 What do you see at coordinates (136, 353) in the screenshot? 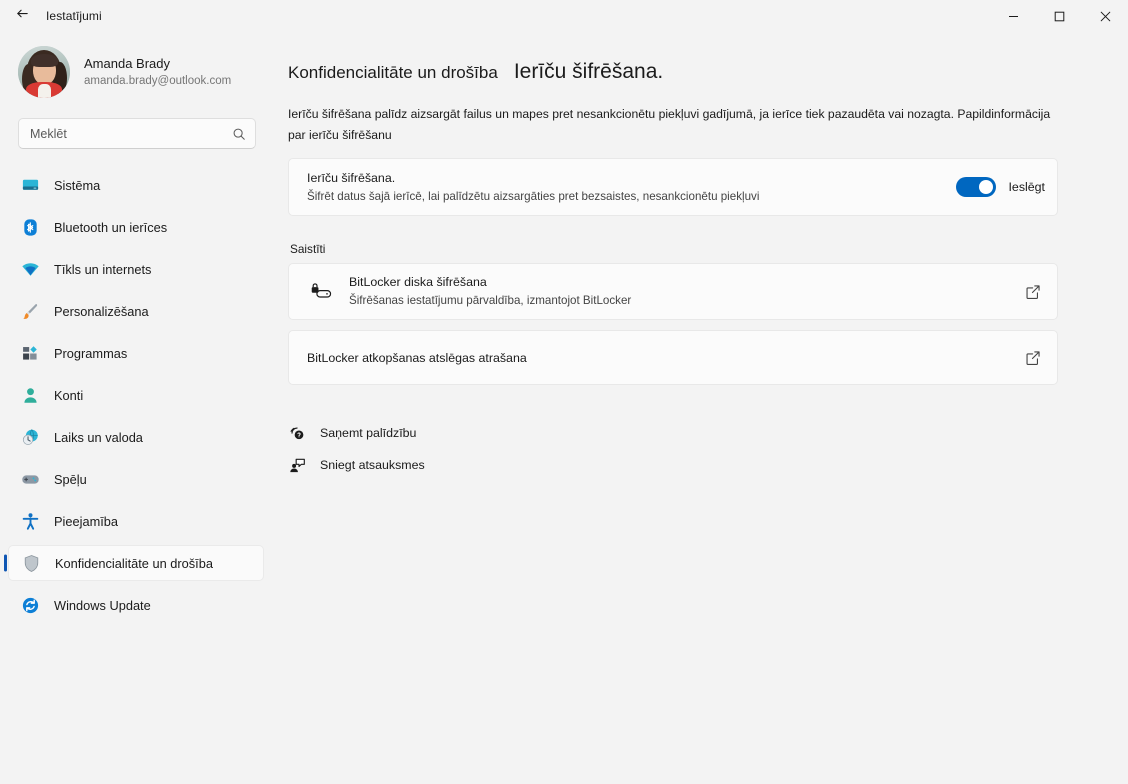
I see `sidebar-item-programmas: Programmas` at bounding box center [136, 353].